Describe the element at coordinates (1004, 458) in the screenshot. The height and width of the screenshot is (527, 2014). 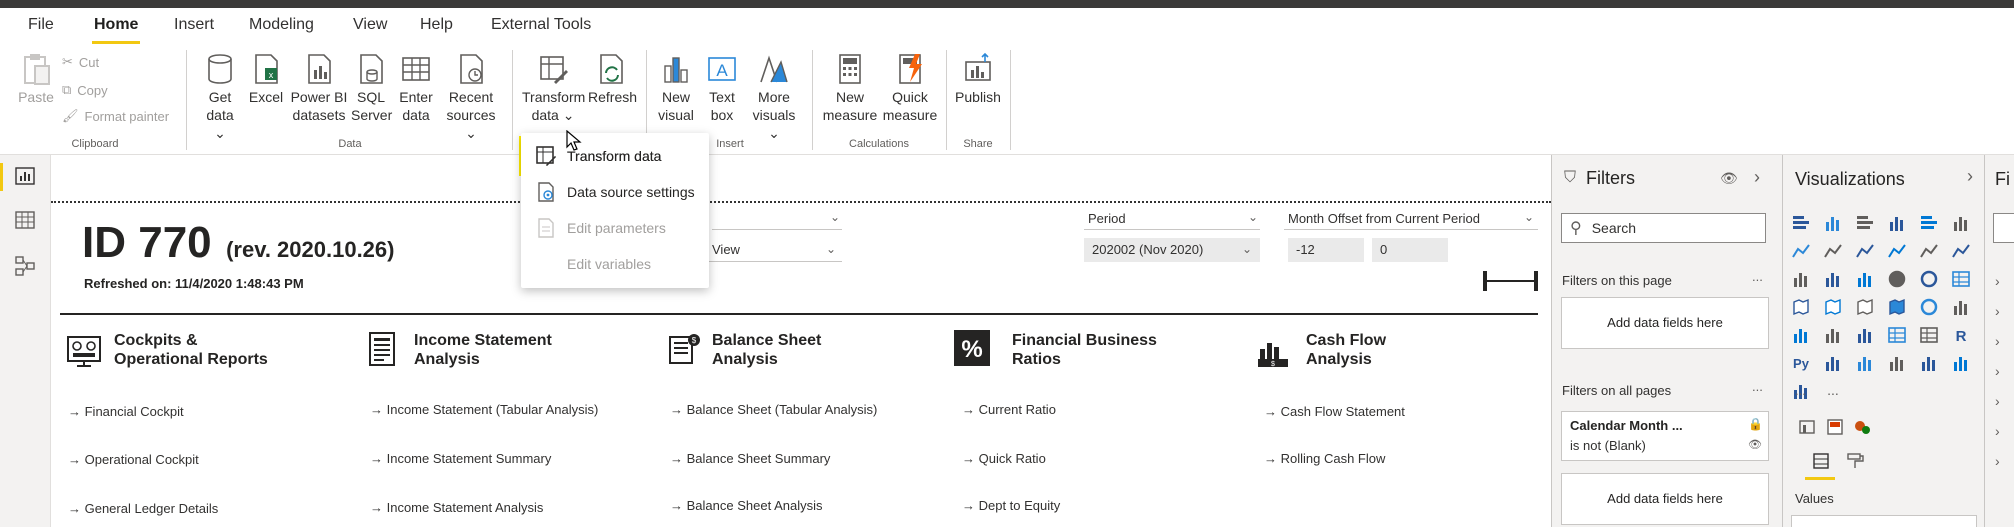
I see `link-quick-ratio: → Quick Ratio` at that location.